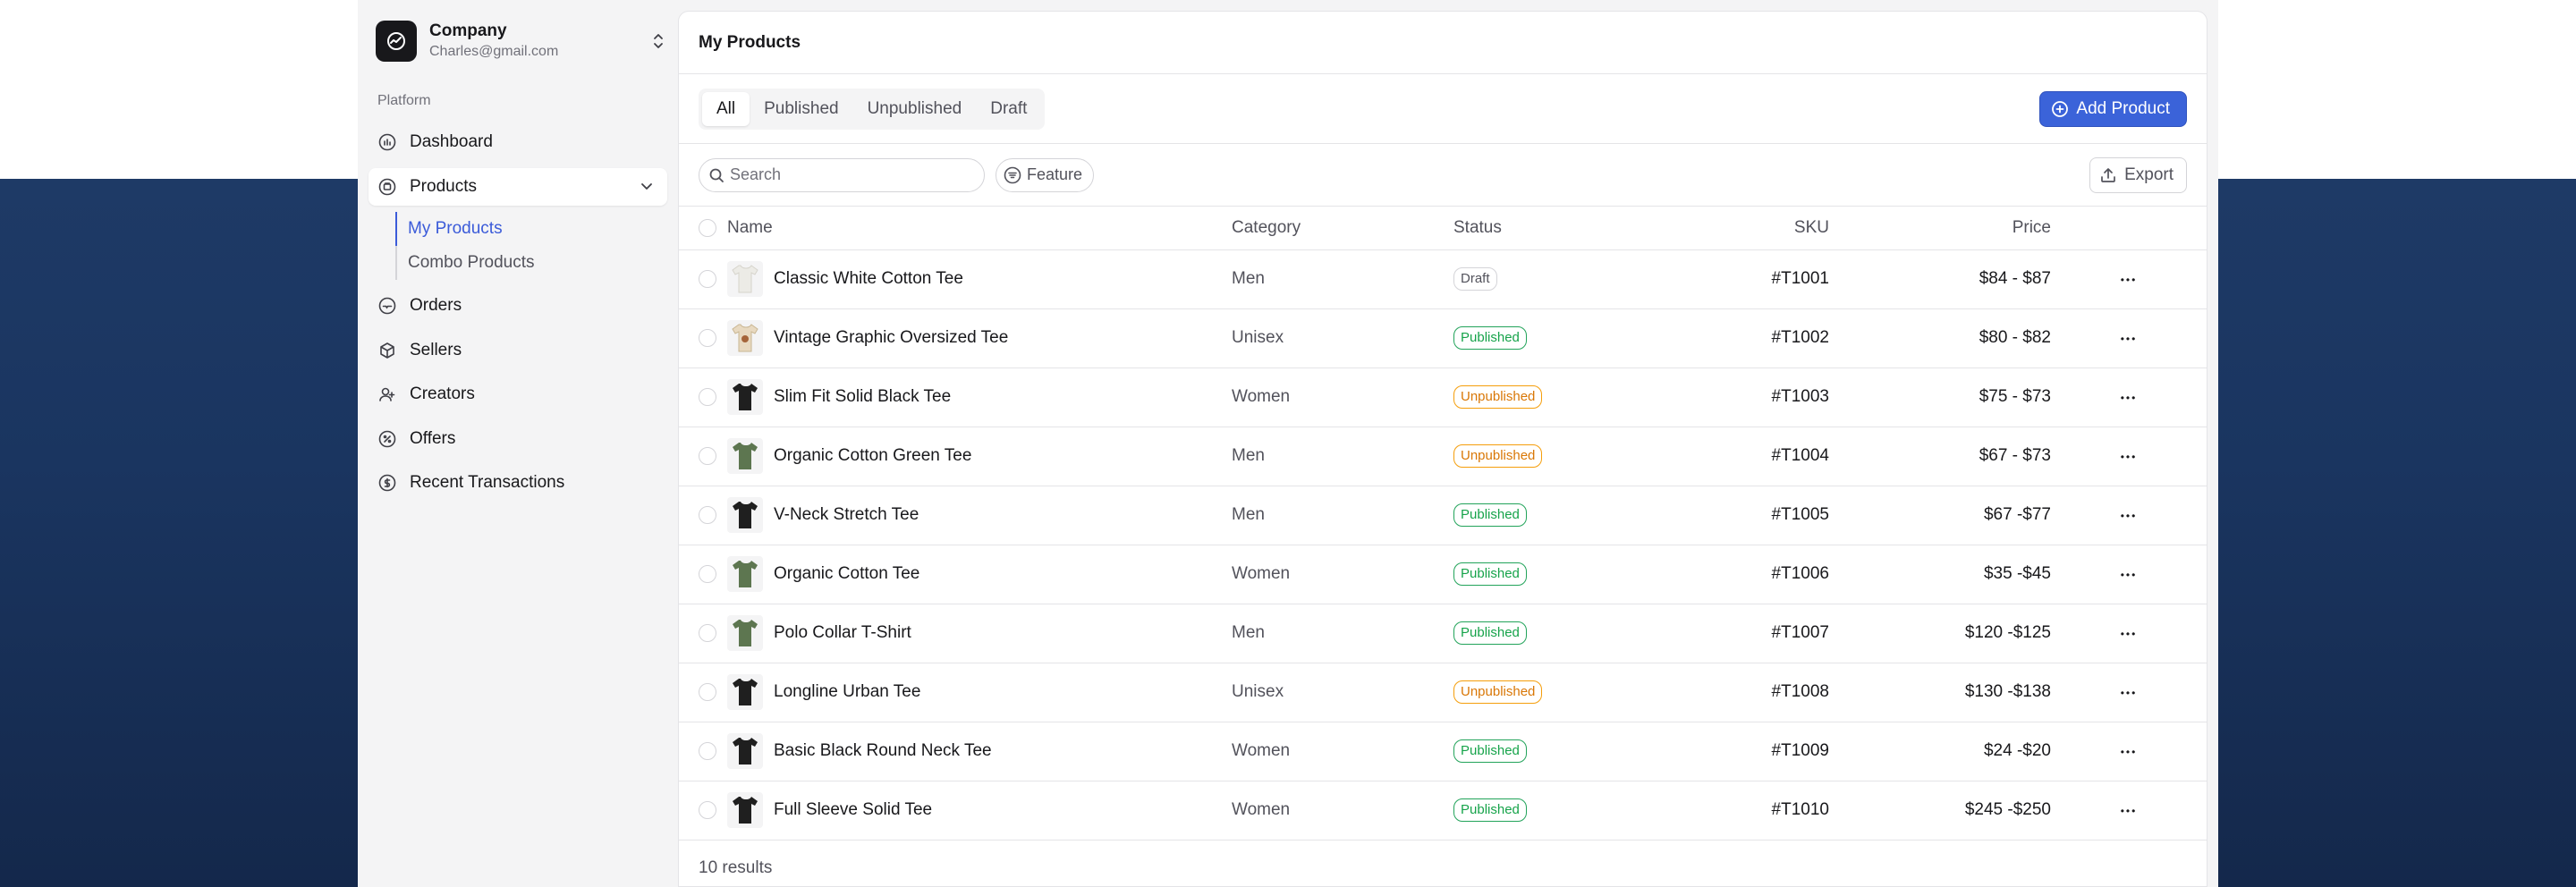  I want to click on product-sku: #T1007, so click(1736, 633).